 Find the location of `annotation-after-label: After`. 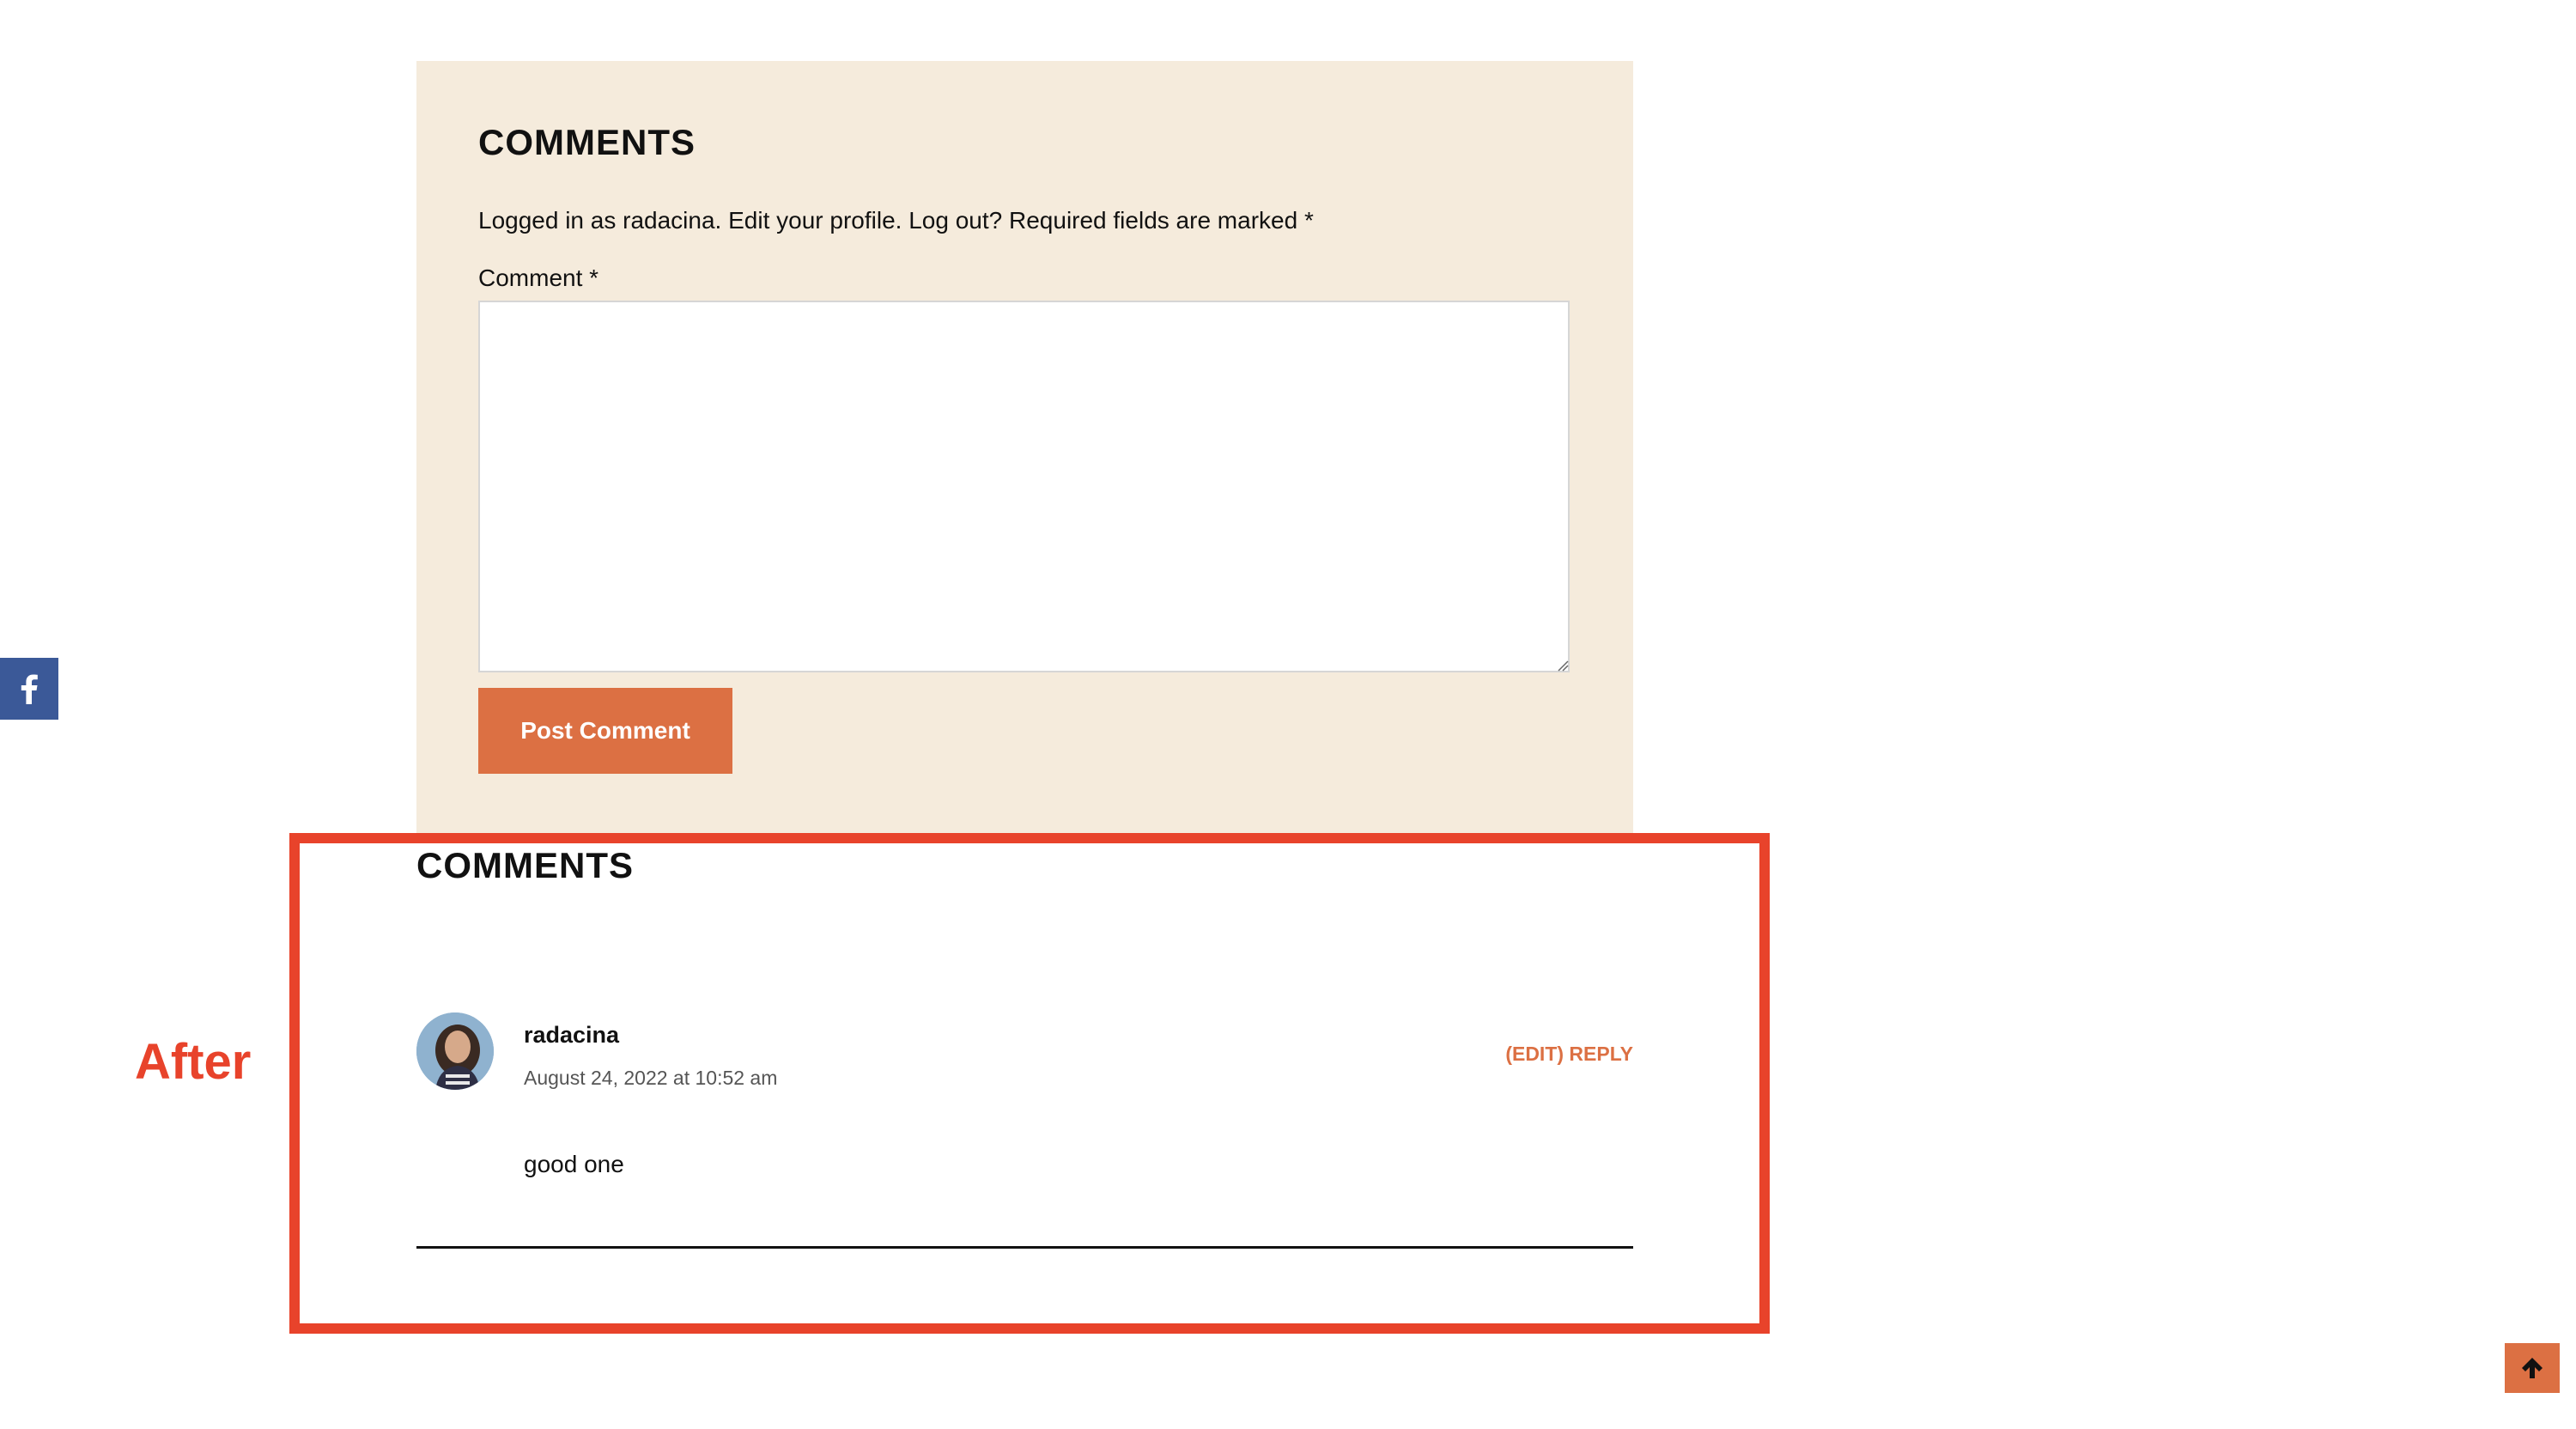

annotation-after-label: After is located at coordinates (193, 1062).